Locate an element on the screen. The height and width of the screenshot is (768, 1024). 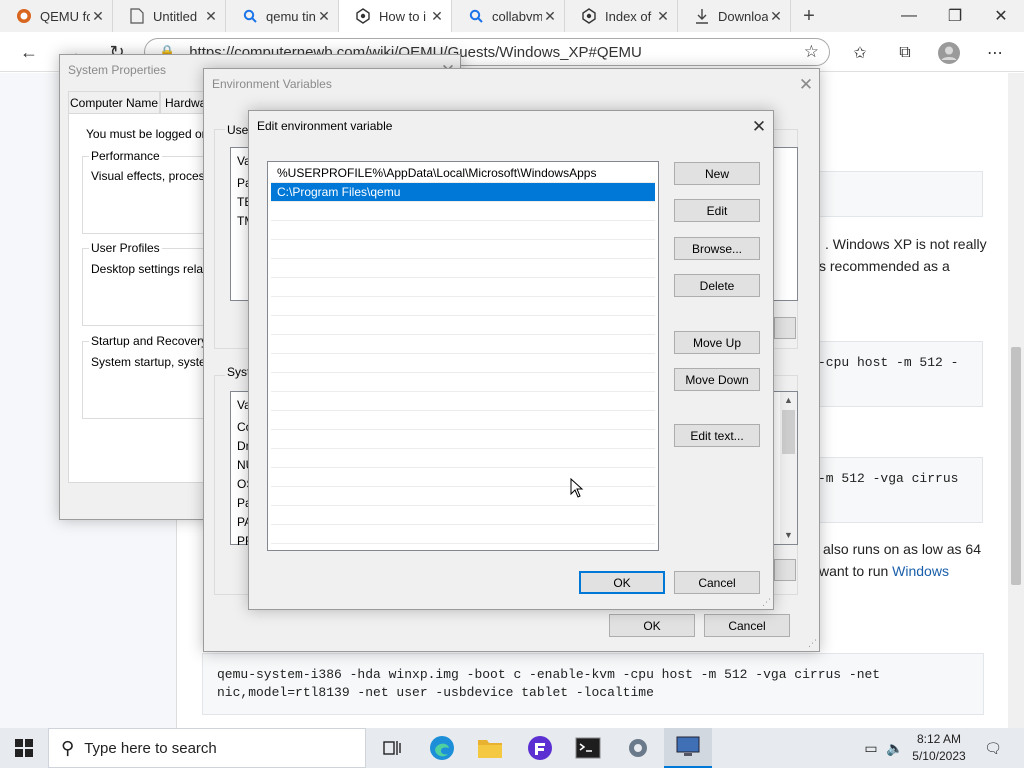
edge-icon is located at coordinates (442, 748).